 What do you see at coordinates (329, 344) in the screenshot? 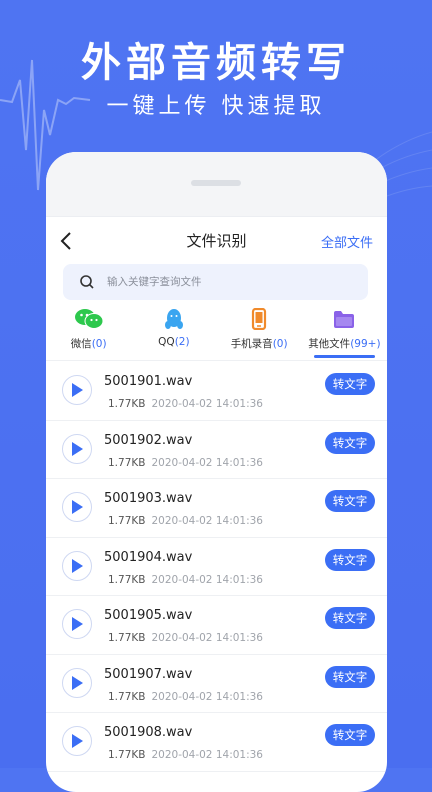
I see `tab-label: 其他文件` at bounding box center [329, 344].